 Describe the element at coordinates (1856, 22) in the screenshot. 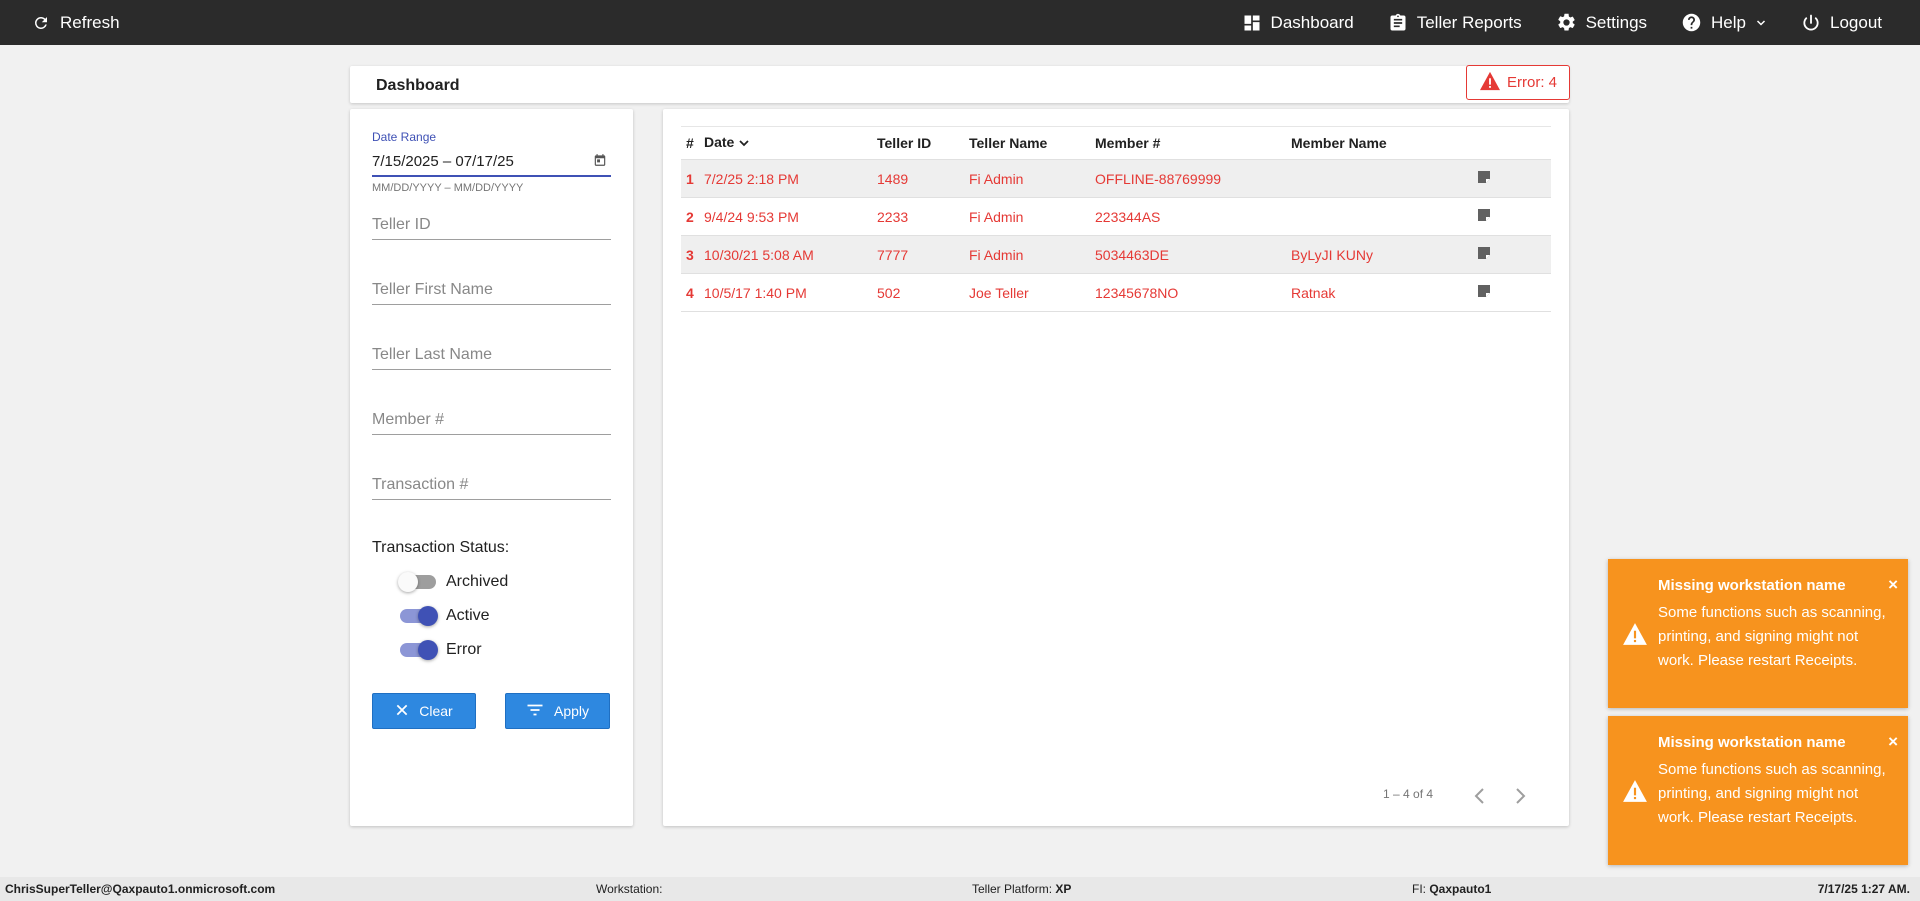

I see `nav-logout-label: Logout` at that location.